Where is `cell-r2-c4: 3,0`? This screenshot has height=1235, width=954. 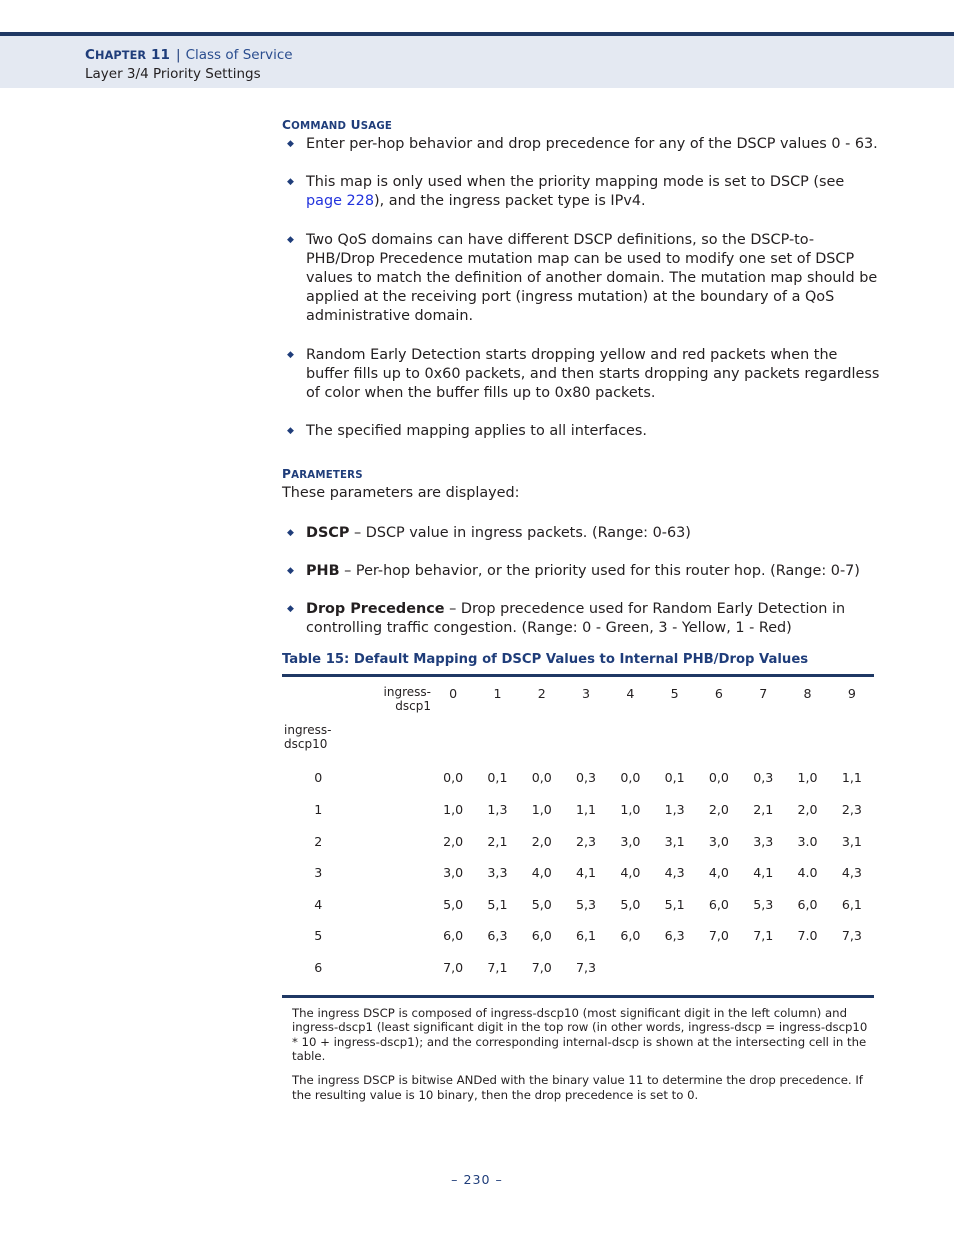
cell-r2-c4: 3,0 is located at coordinates (630, 841).